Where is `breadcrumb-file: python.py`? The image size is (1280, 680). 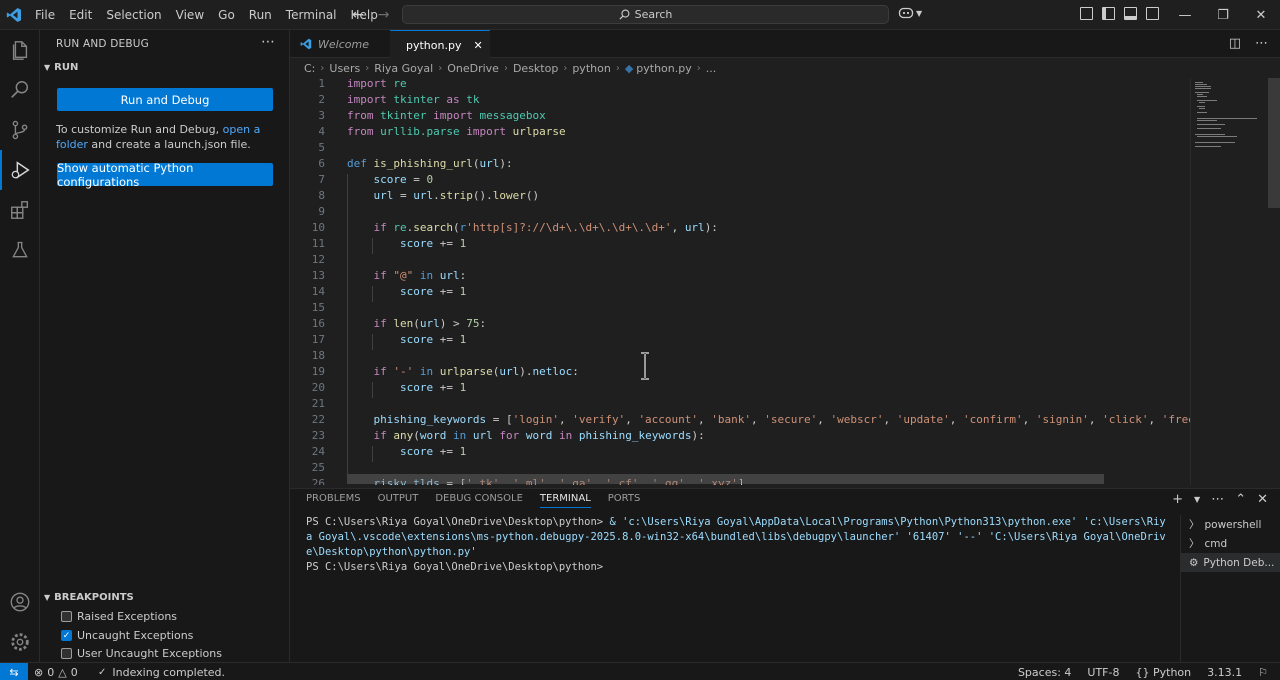 breadcrumb-file: python.py is located at coordinates (663, 68).